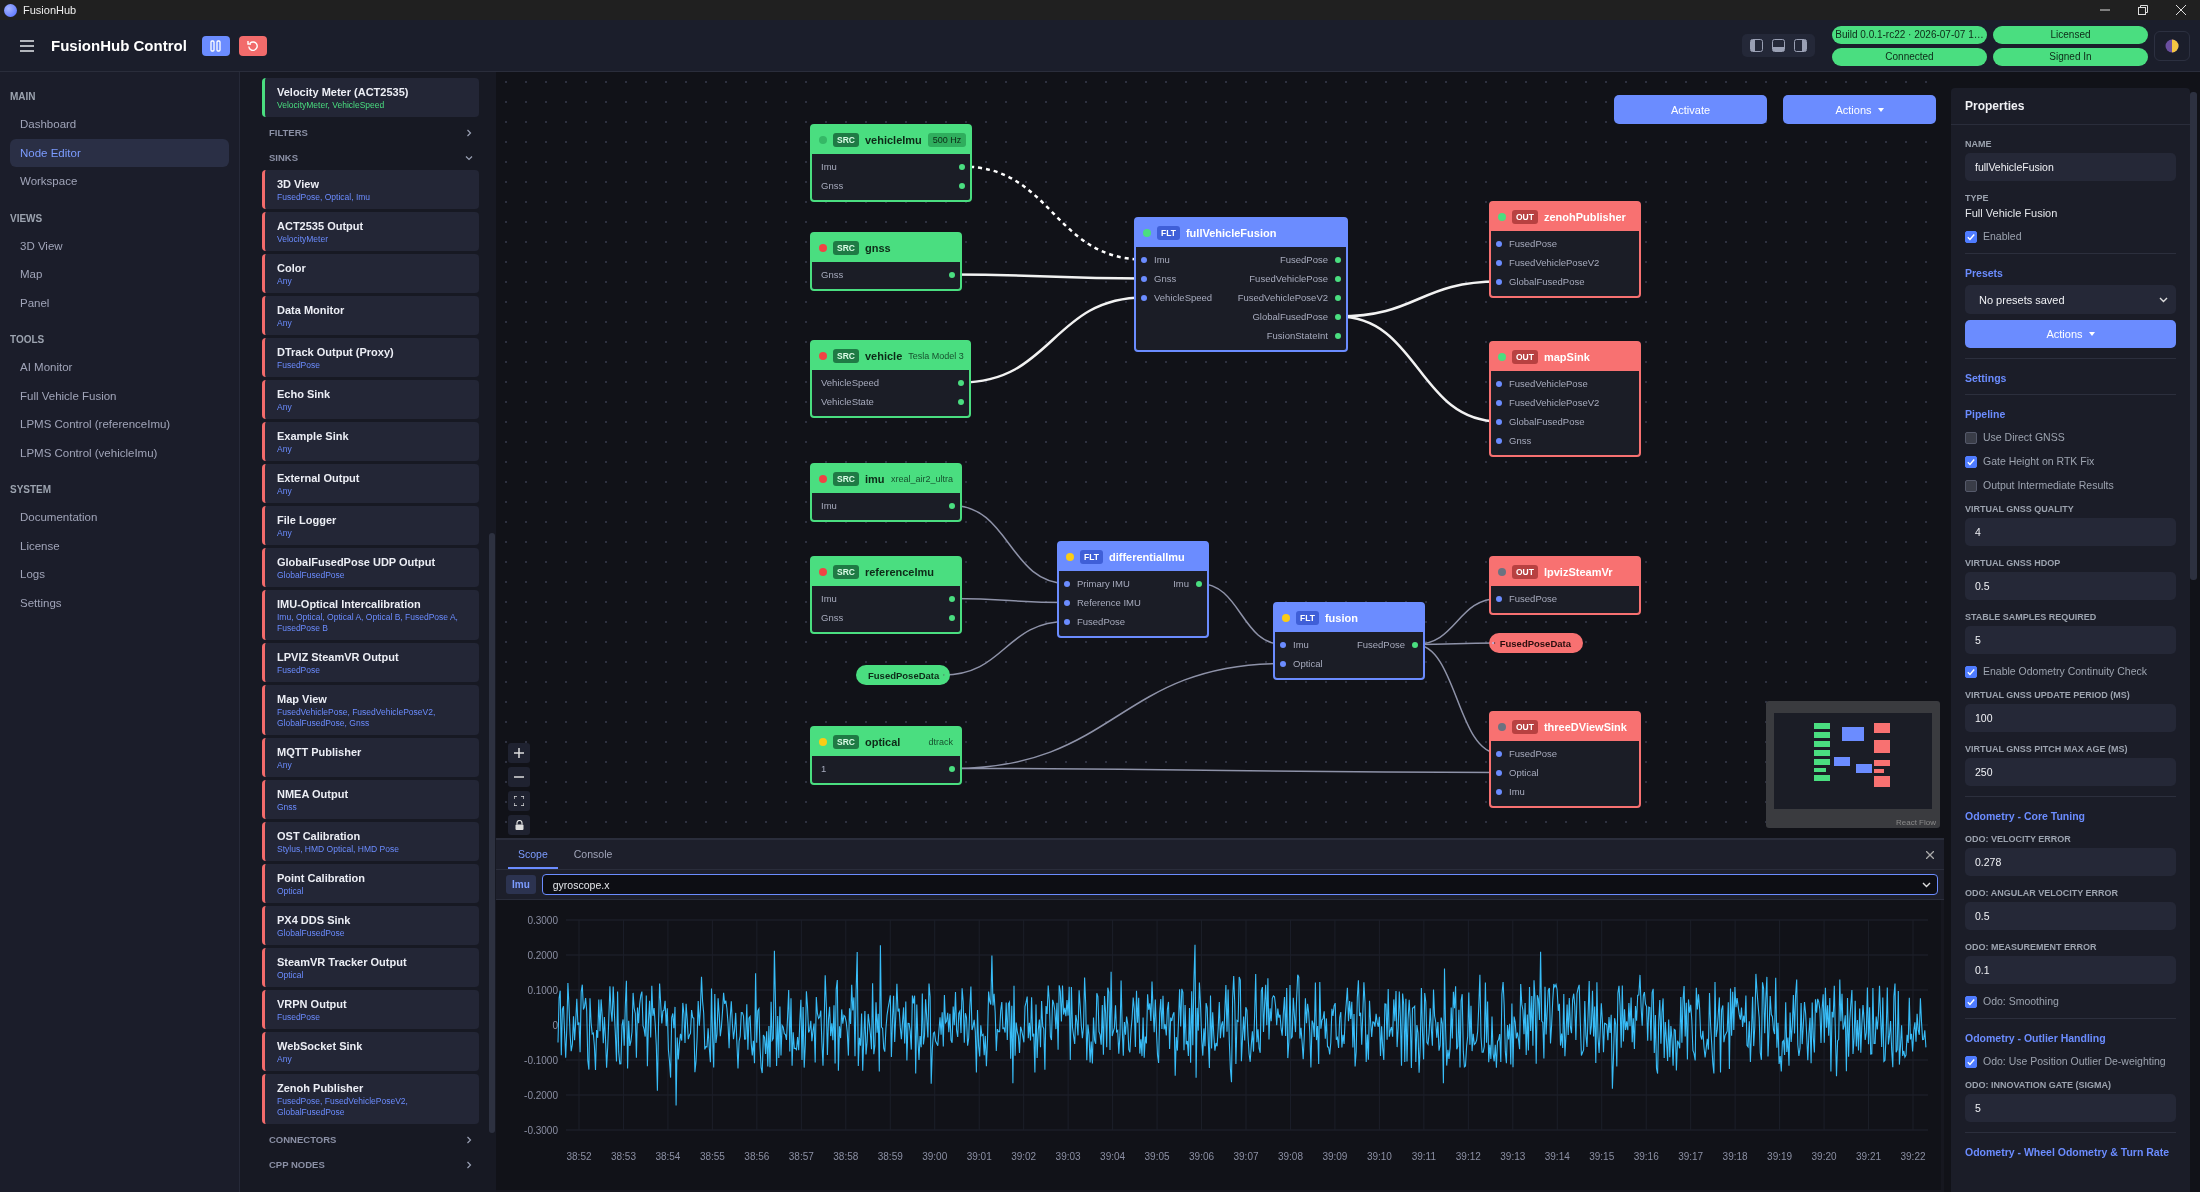  What do you see at coordinates (1536, 643) in the screenshot?
I see `output-pill: FusedPoseData` at bounding box center [1536, 643].